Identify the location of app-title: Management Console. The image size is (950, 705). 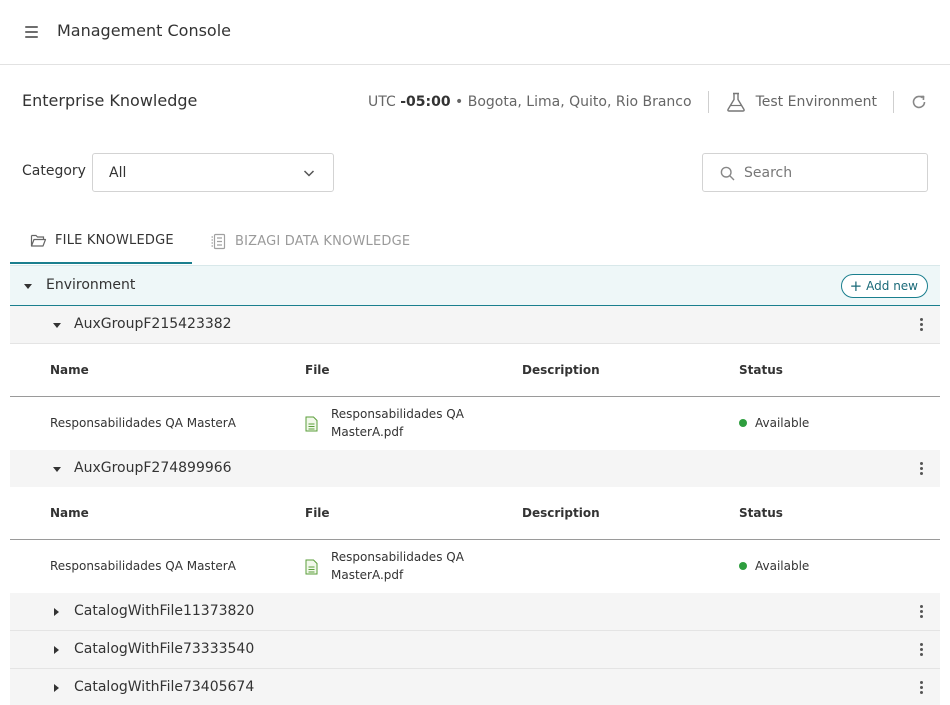
(144, 30).